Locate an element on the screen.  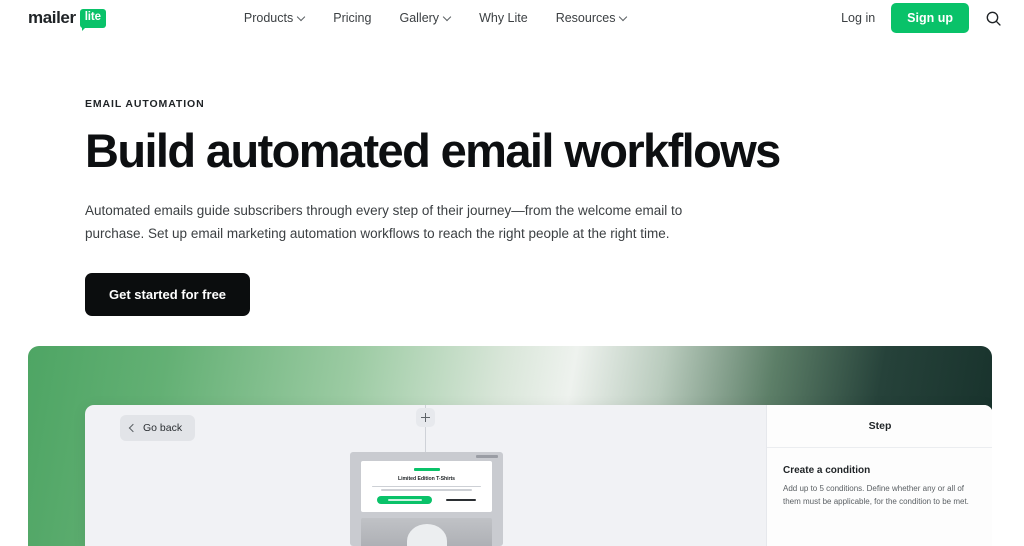
condition-heading: Create a condition is located at coordinates (827, 470).